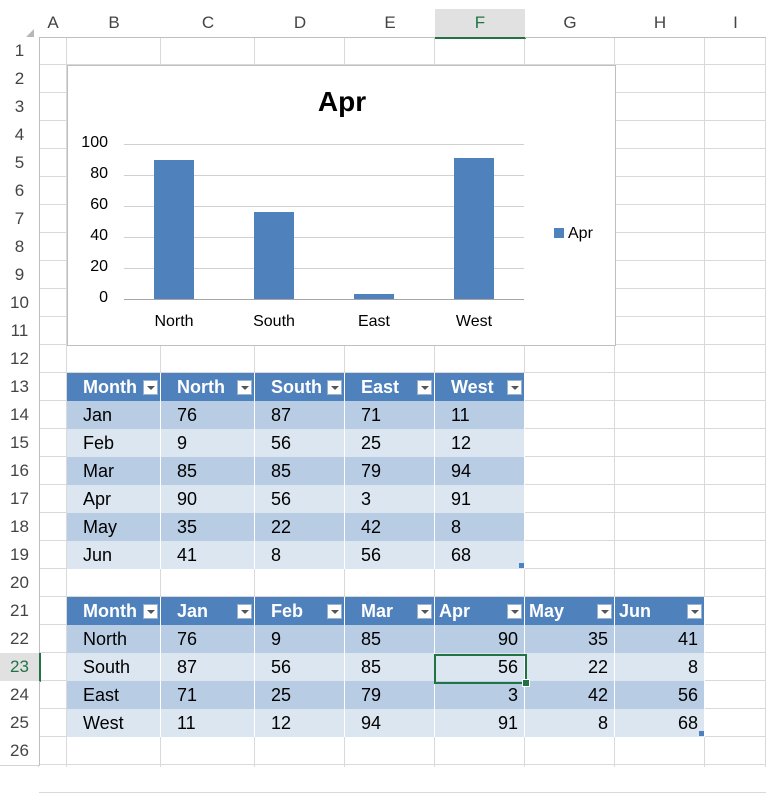 This screenshot has width=766, height=793. I want to click on row-header-11: 11, so click(20, 331).